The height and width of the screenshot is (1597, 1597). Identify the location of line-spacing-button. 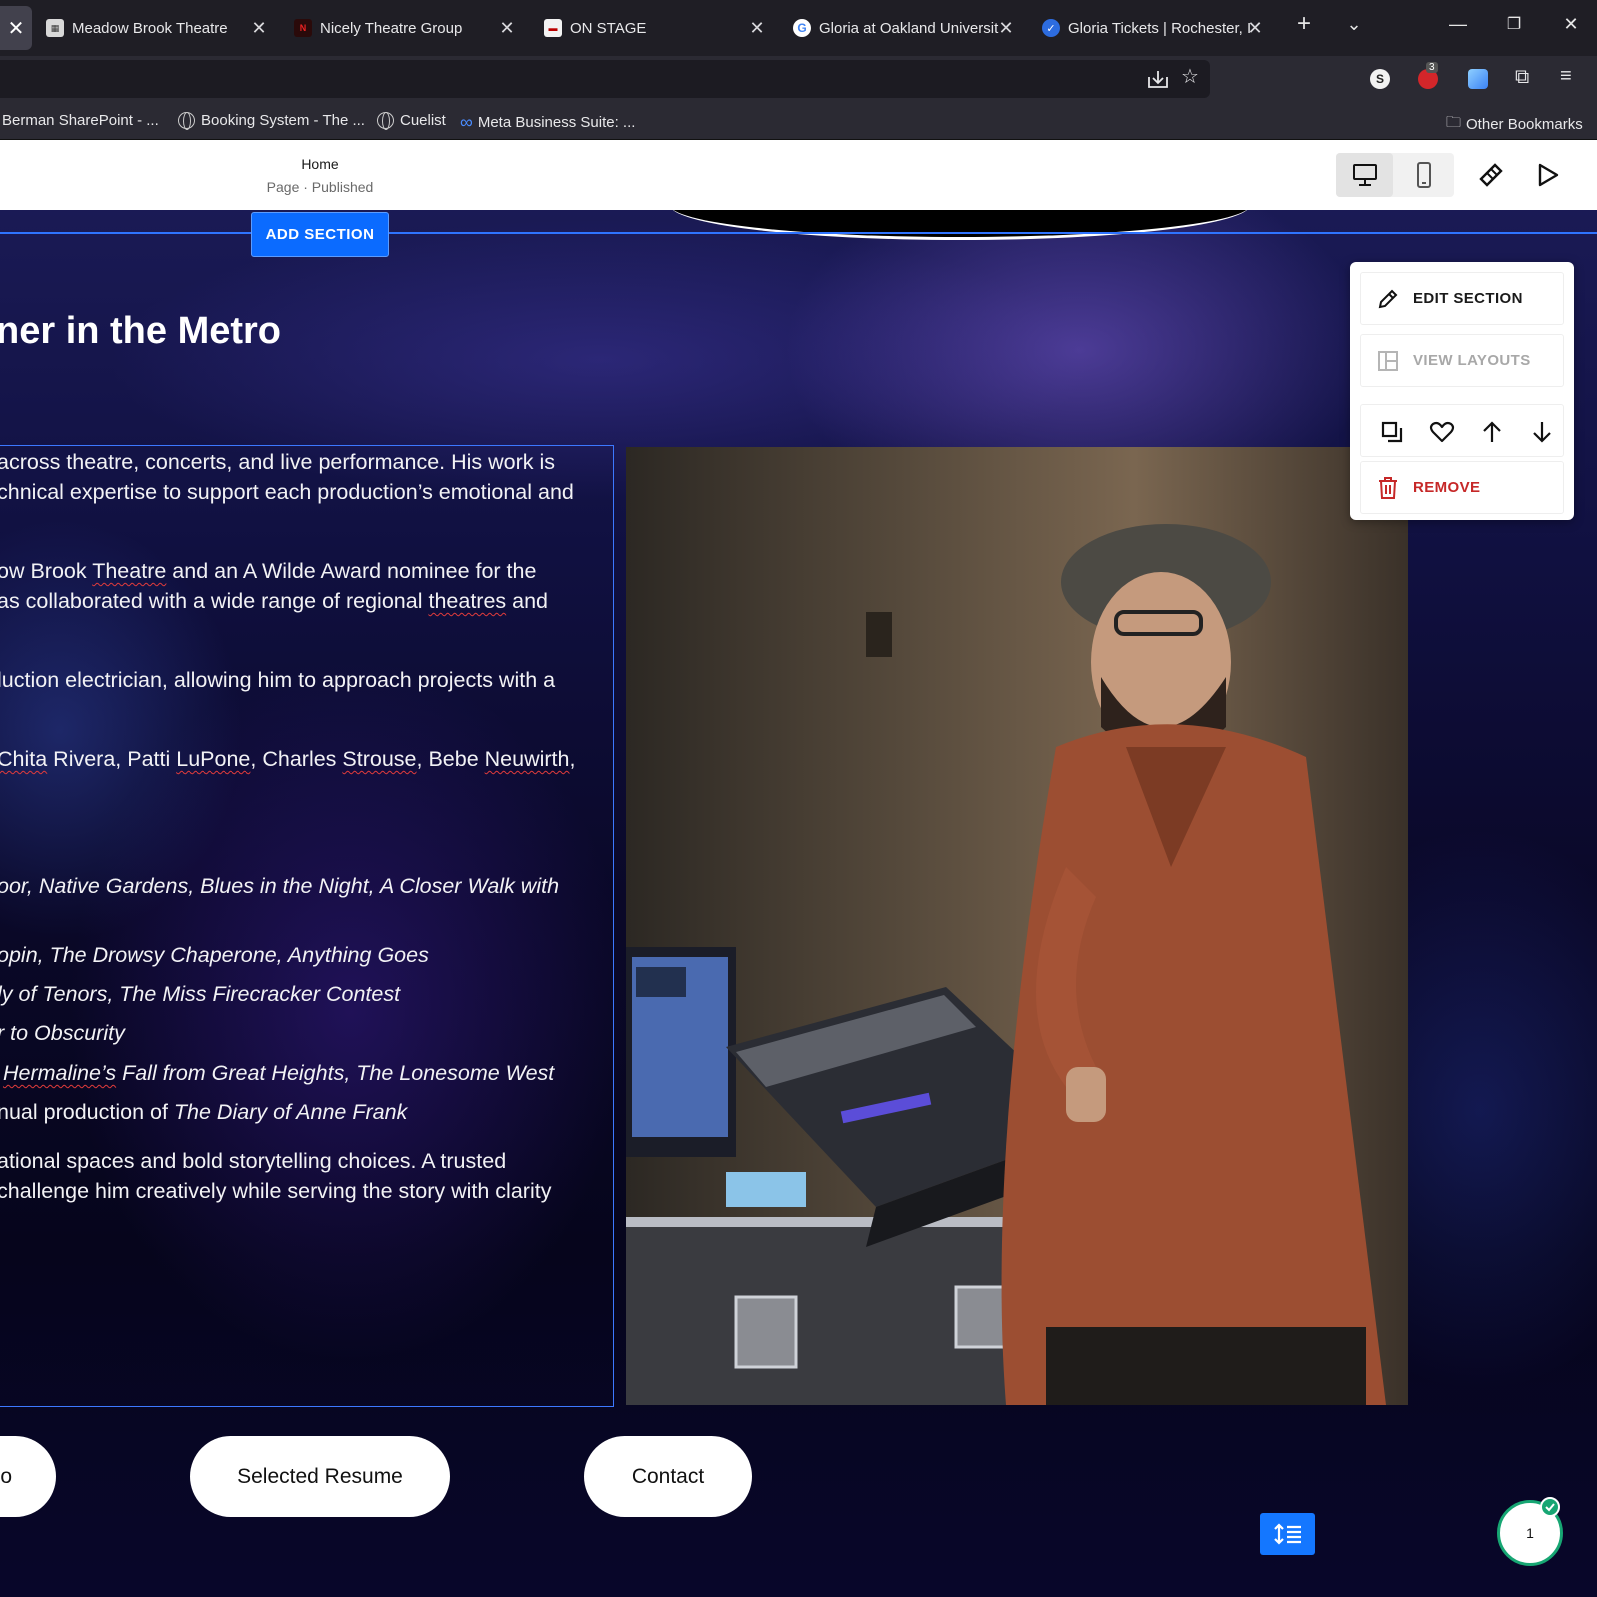
(1287, 1534).